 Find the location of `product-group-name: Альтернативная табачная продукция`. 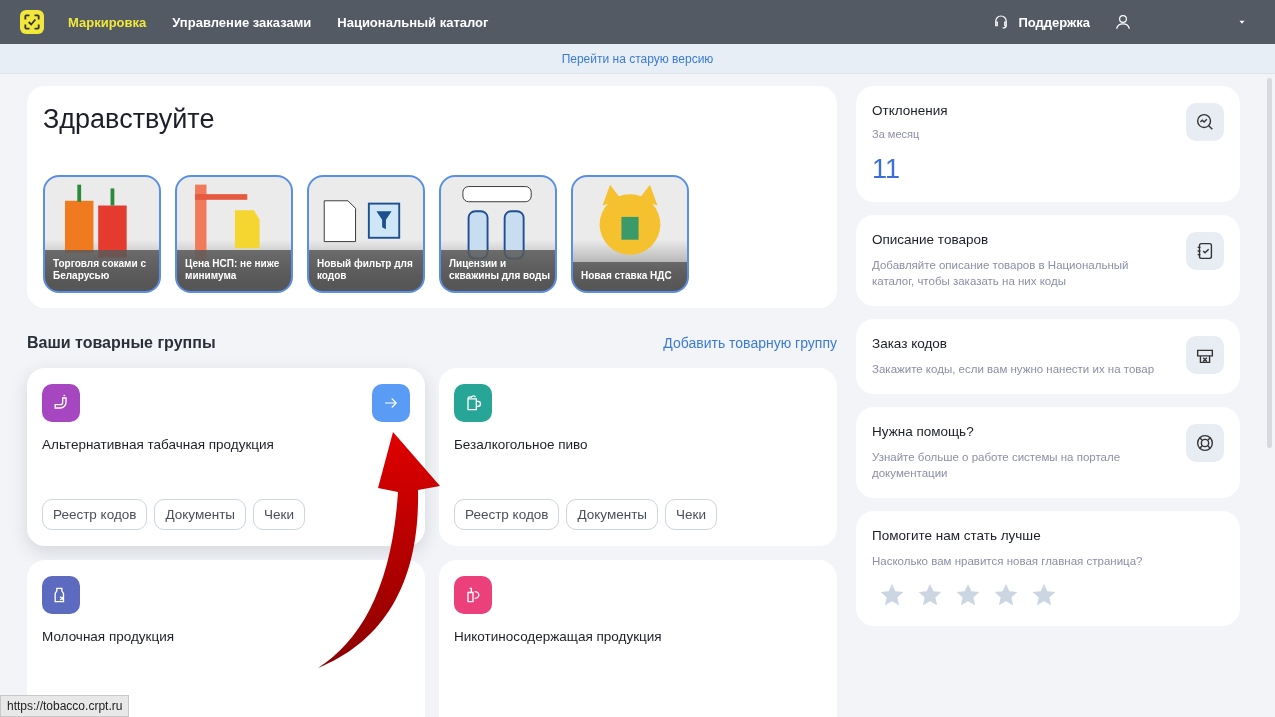

product-group-name: Альтернативная табачная продукция is located at coordinates (158, 444).